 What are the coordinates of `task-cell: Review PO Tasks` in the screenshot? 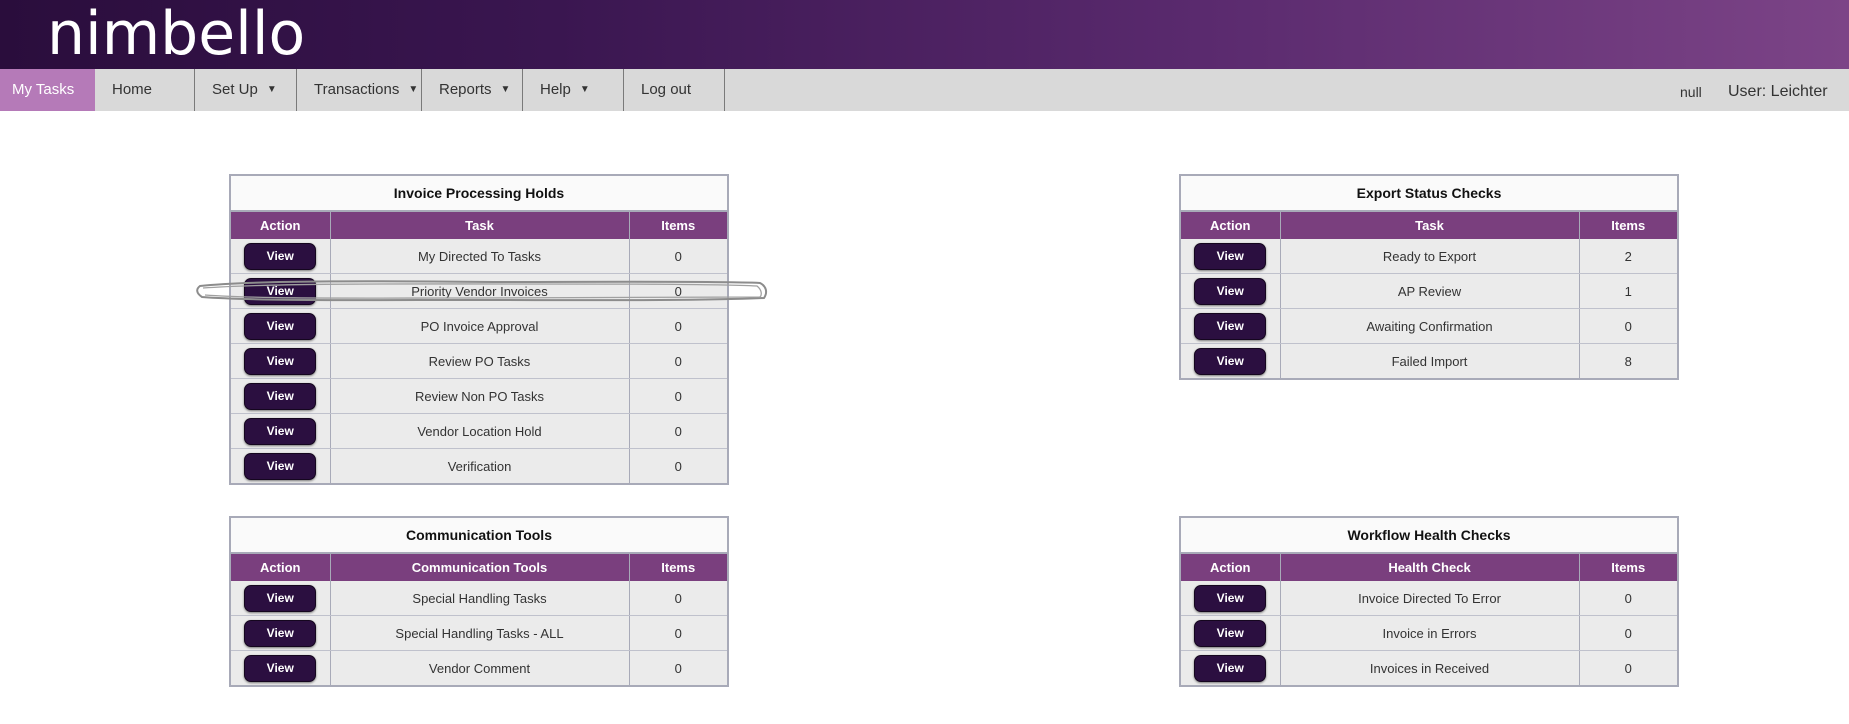 It's located at (480, 361).